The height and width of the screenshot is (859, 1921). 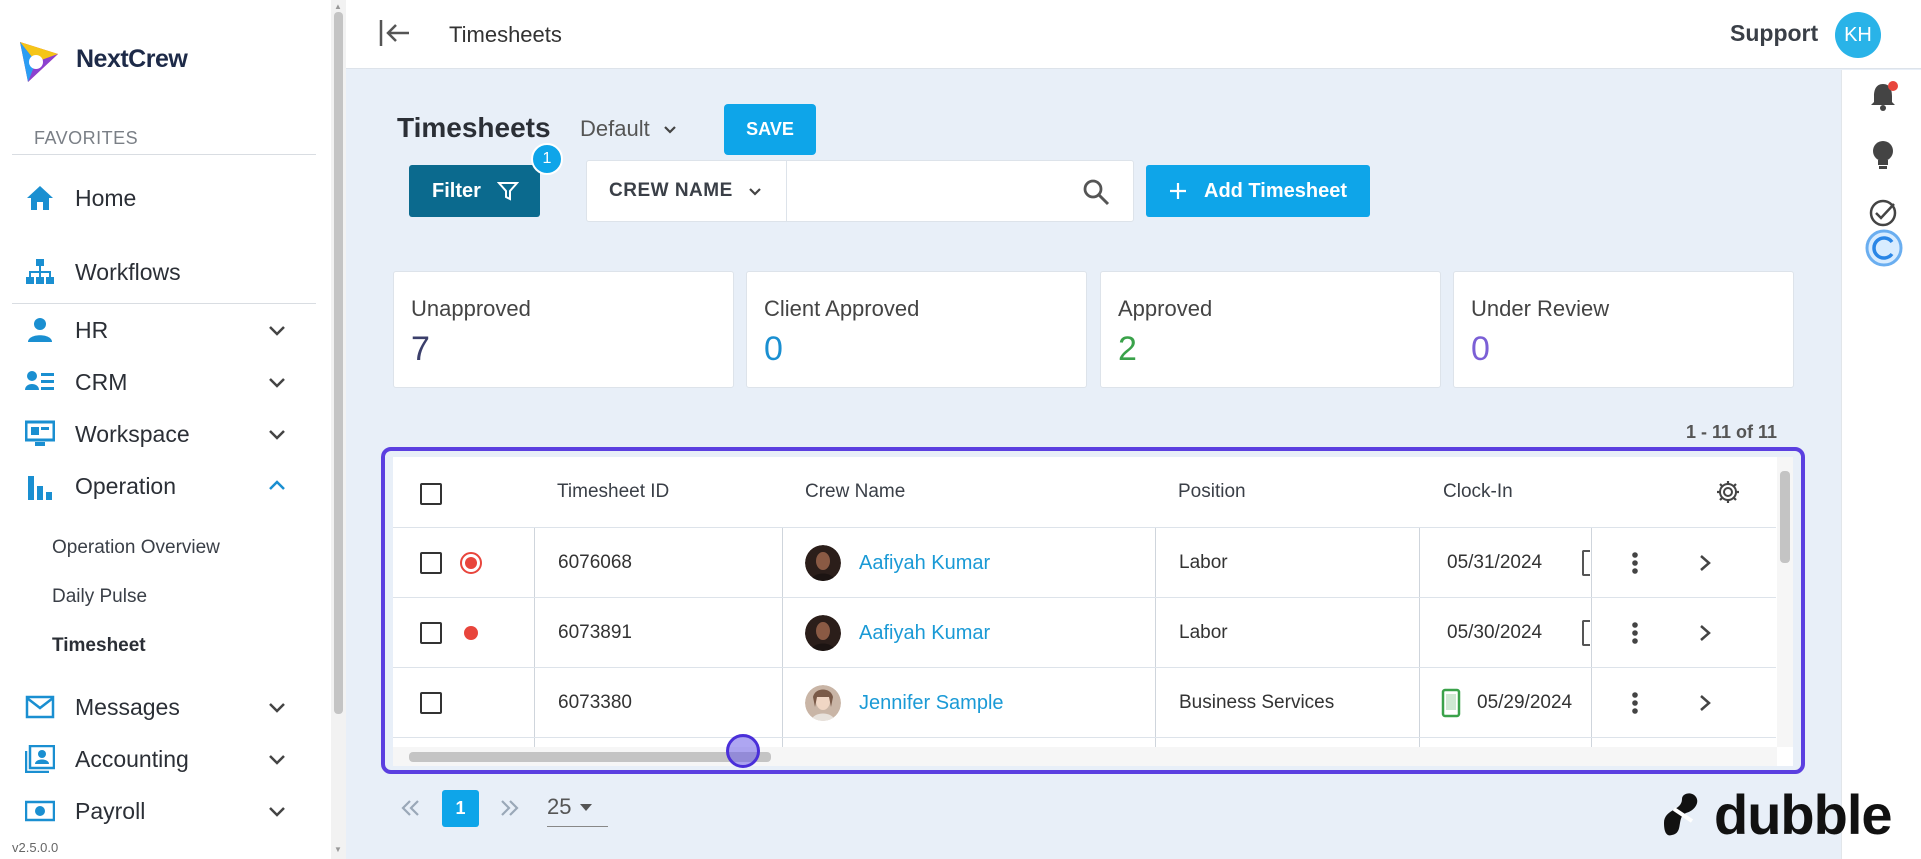 I want to click on view-select: Default, so click(x=629, y=129).